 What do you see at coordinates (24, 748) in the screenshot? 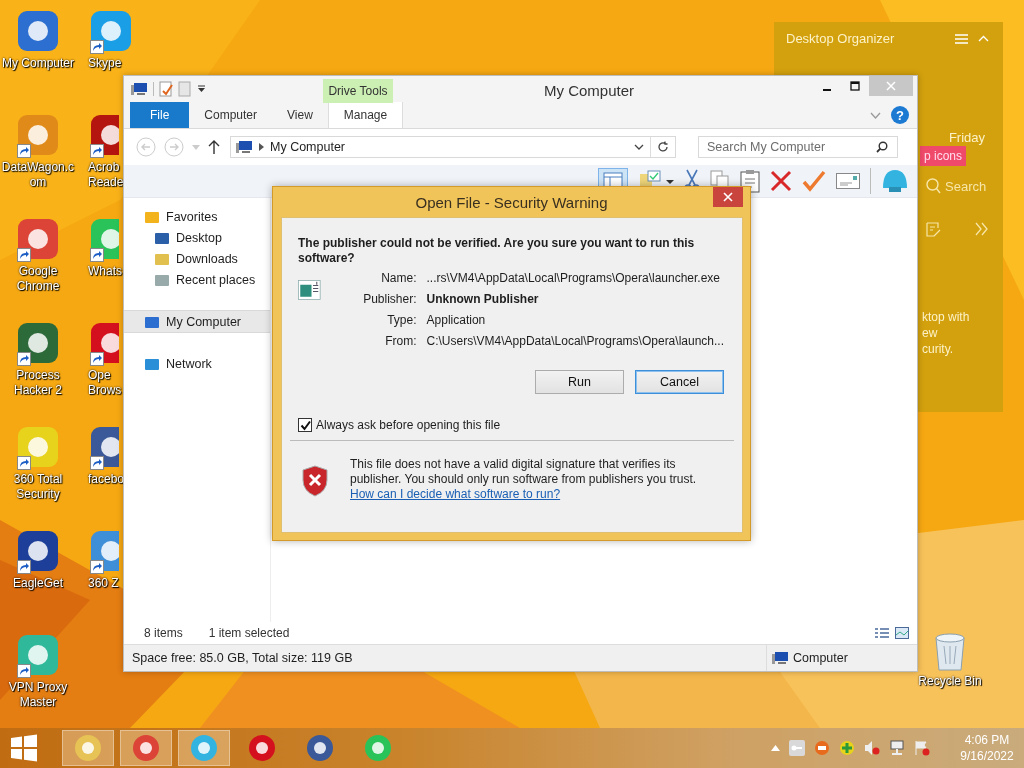
I see `start-button` at bounding box center [24, 748].